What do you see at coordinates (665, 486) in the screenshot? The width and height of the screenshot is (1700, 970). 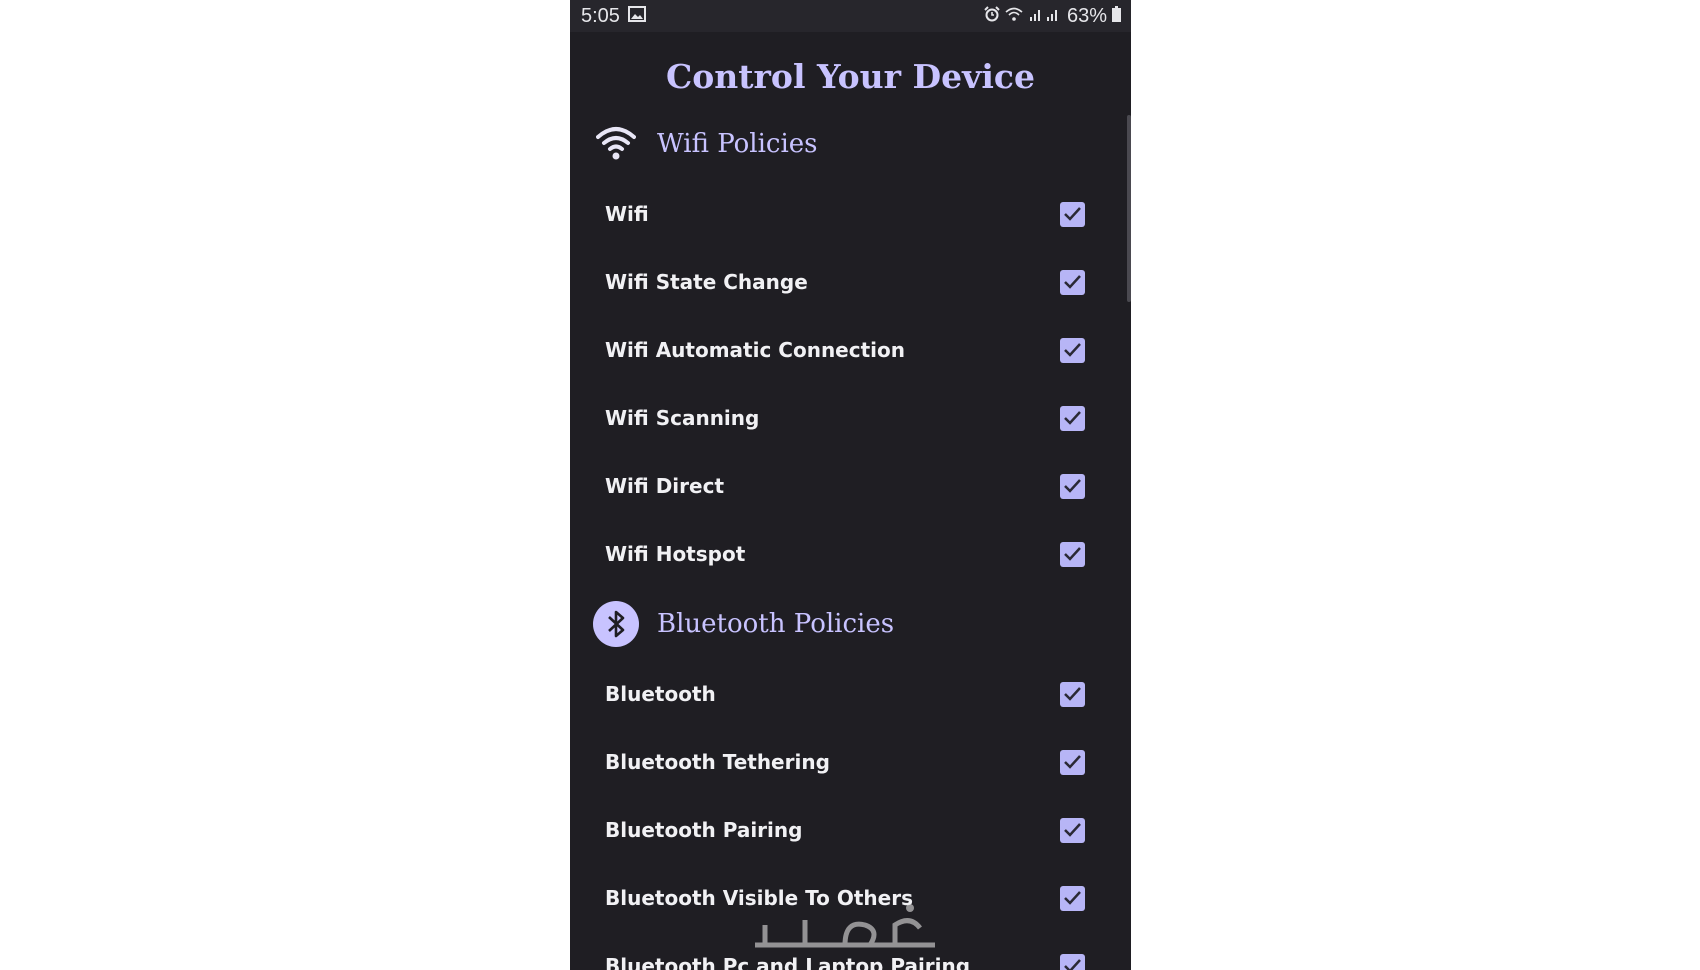 I see `policy-label: Wifi Direct` at bounding box center [665, 486].